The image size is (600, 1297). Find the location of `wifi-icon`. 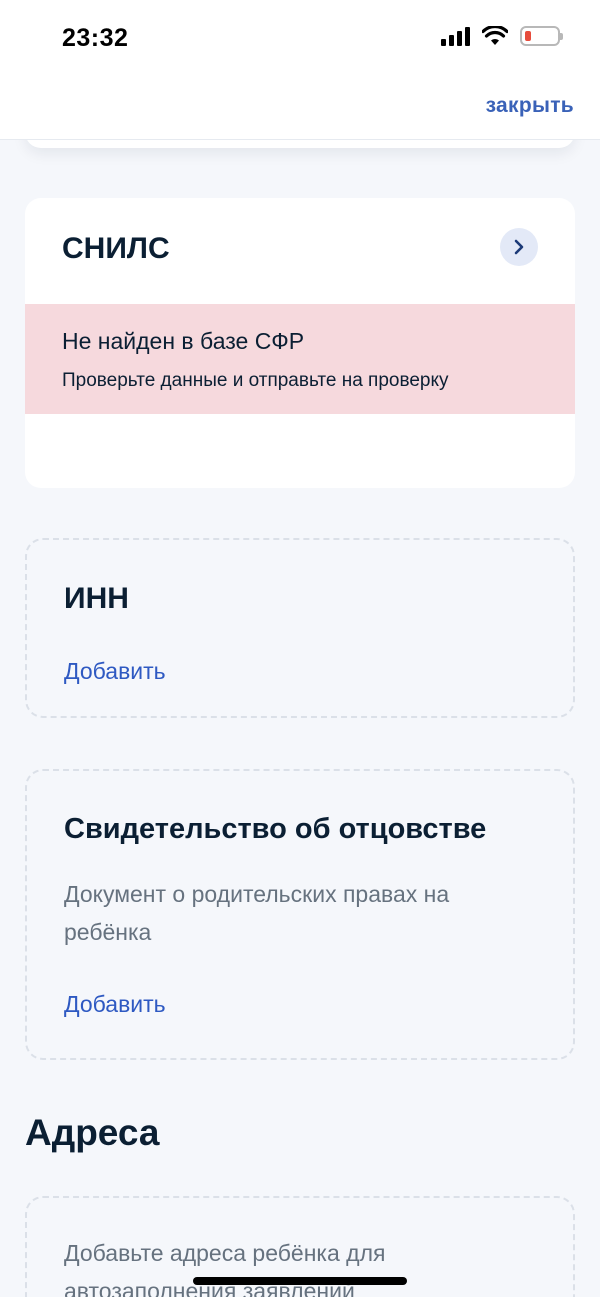

wifi-icon is located at coordinates (495, 35).